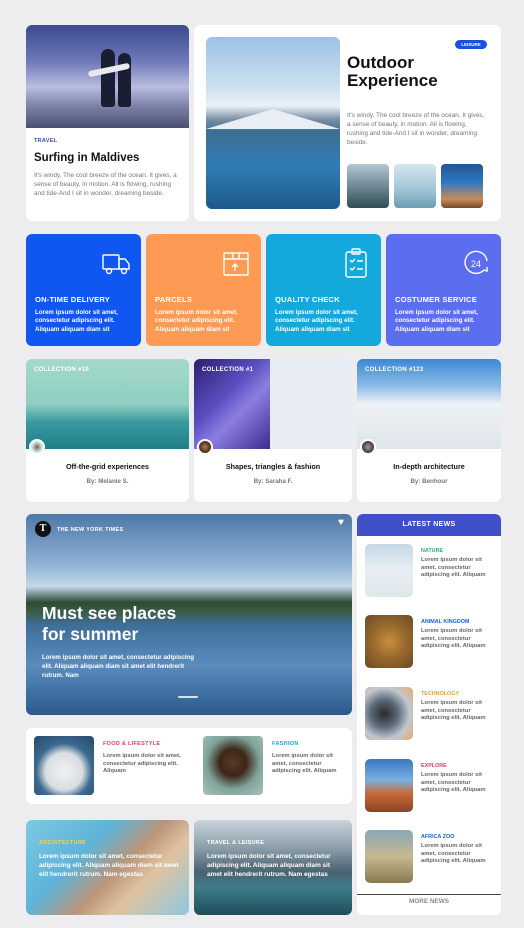 Image resolution: width=524 pixels, height=928 pixels. I want to click on outdoor-title: Outdoor Experience, so click(392, 71).